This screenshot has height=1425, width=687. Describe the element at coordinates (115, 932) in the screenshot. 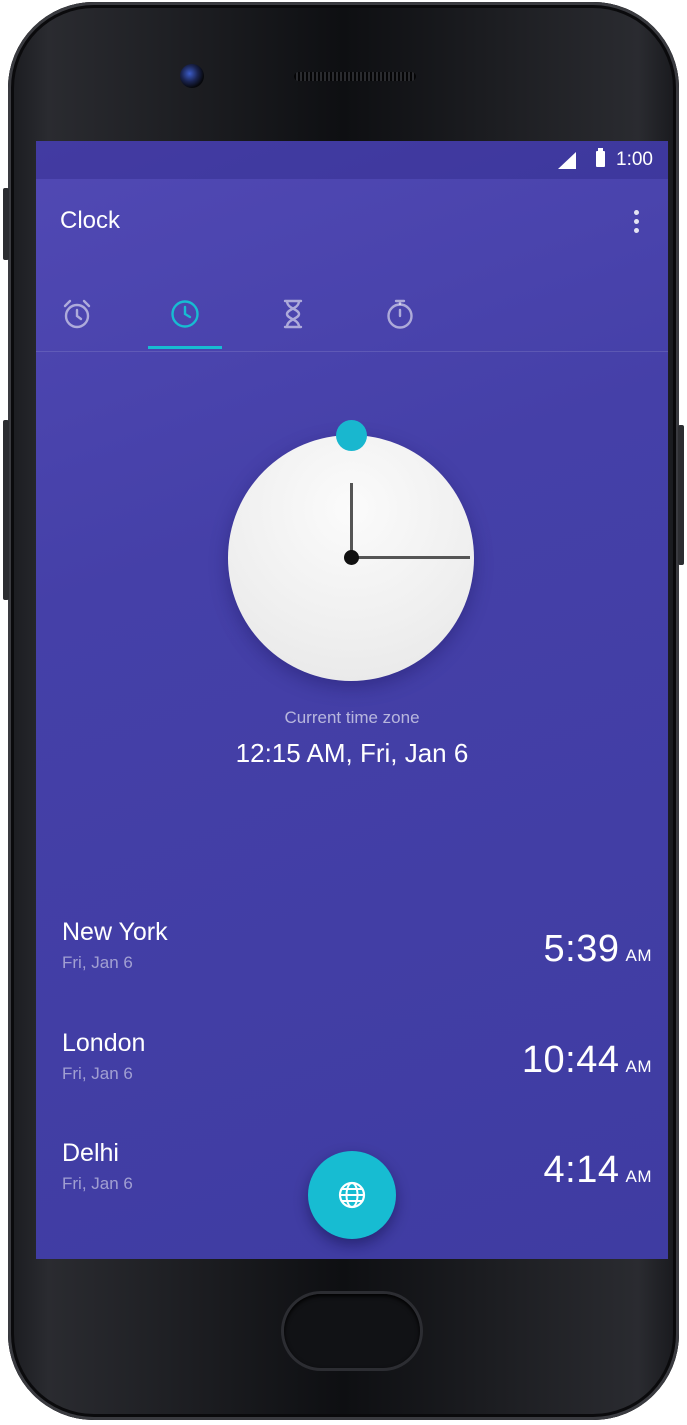

I see `city-name: New York` at that location.